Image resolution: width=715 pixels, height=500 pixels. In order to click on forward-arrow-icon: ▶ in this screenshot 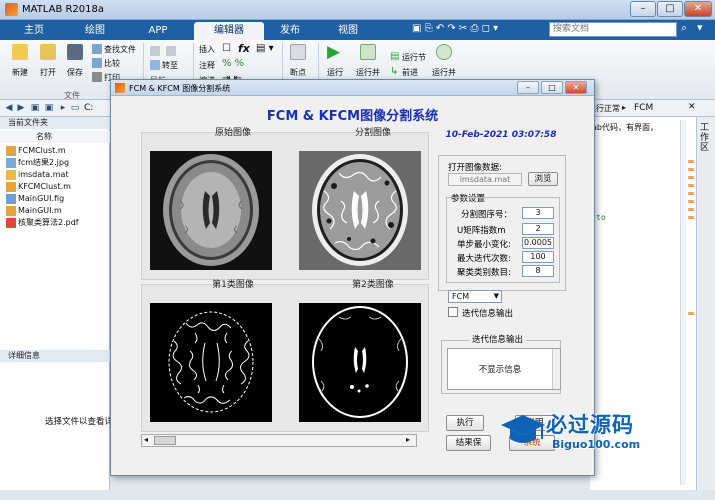, I will do `click(21, 108)`.